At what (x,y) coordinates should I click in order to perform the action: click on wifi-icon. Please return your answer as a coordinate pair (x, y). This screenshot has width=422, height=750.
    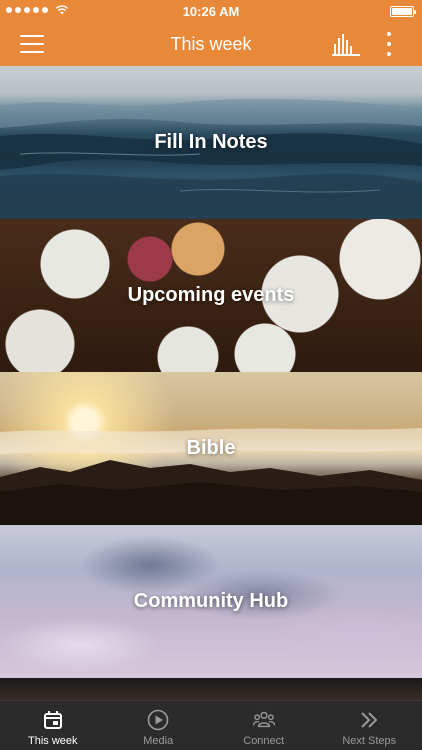
    Looking at the image, I should click on (62, 10).